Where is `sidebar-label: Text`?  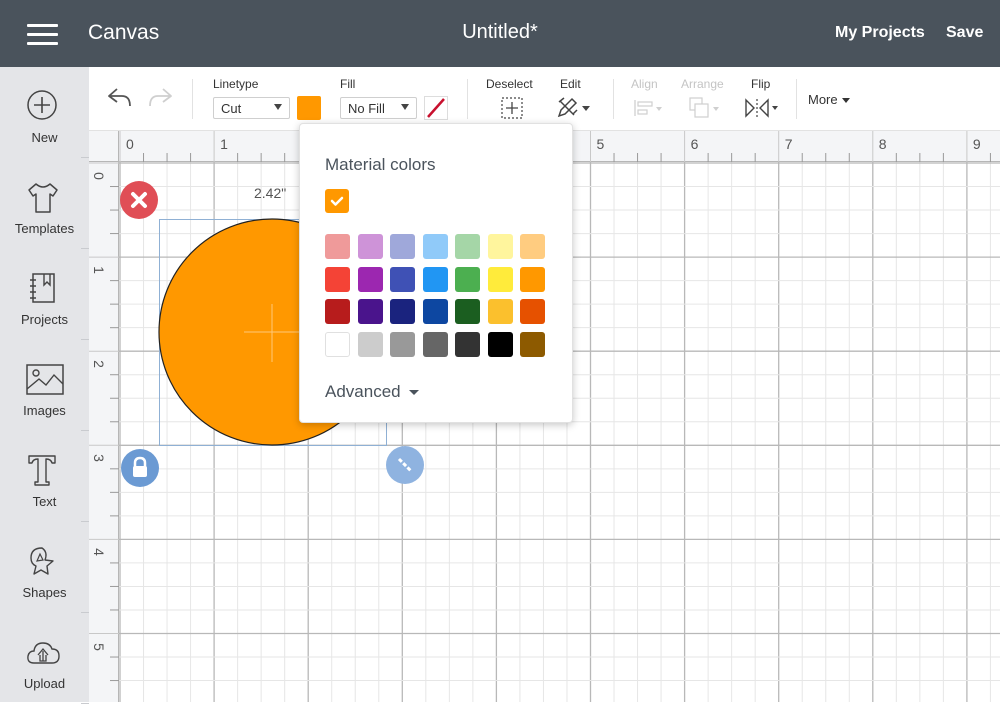 sidebar-label: Text is located at coordinates (44, 501).